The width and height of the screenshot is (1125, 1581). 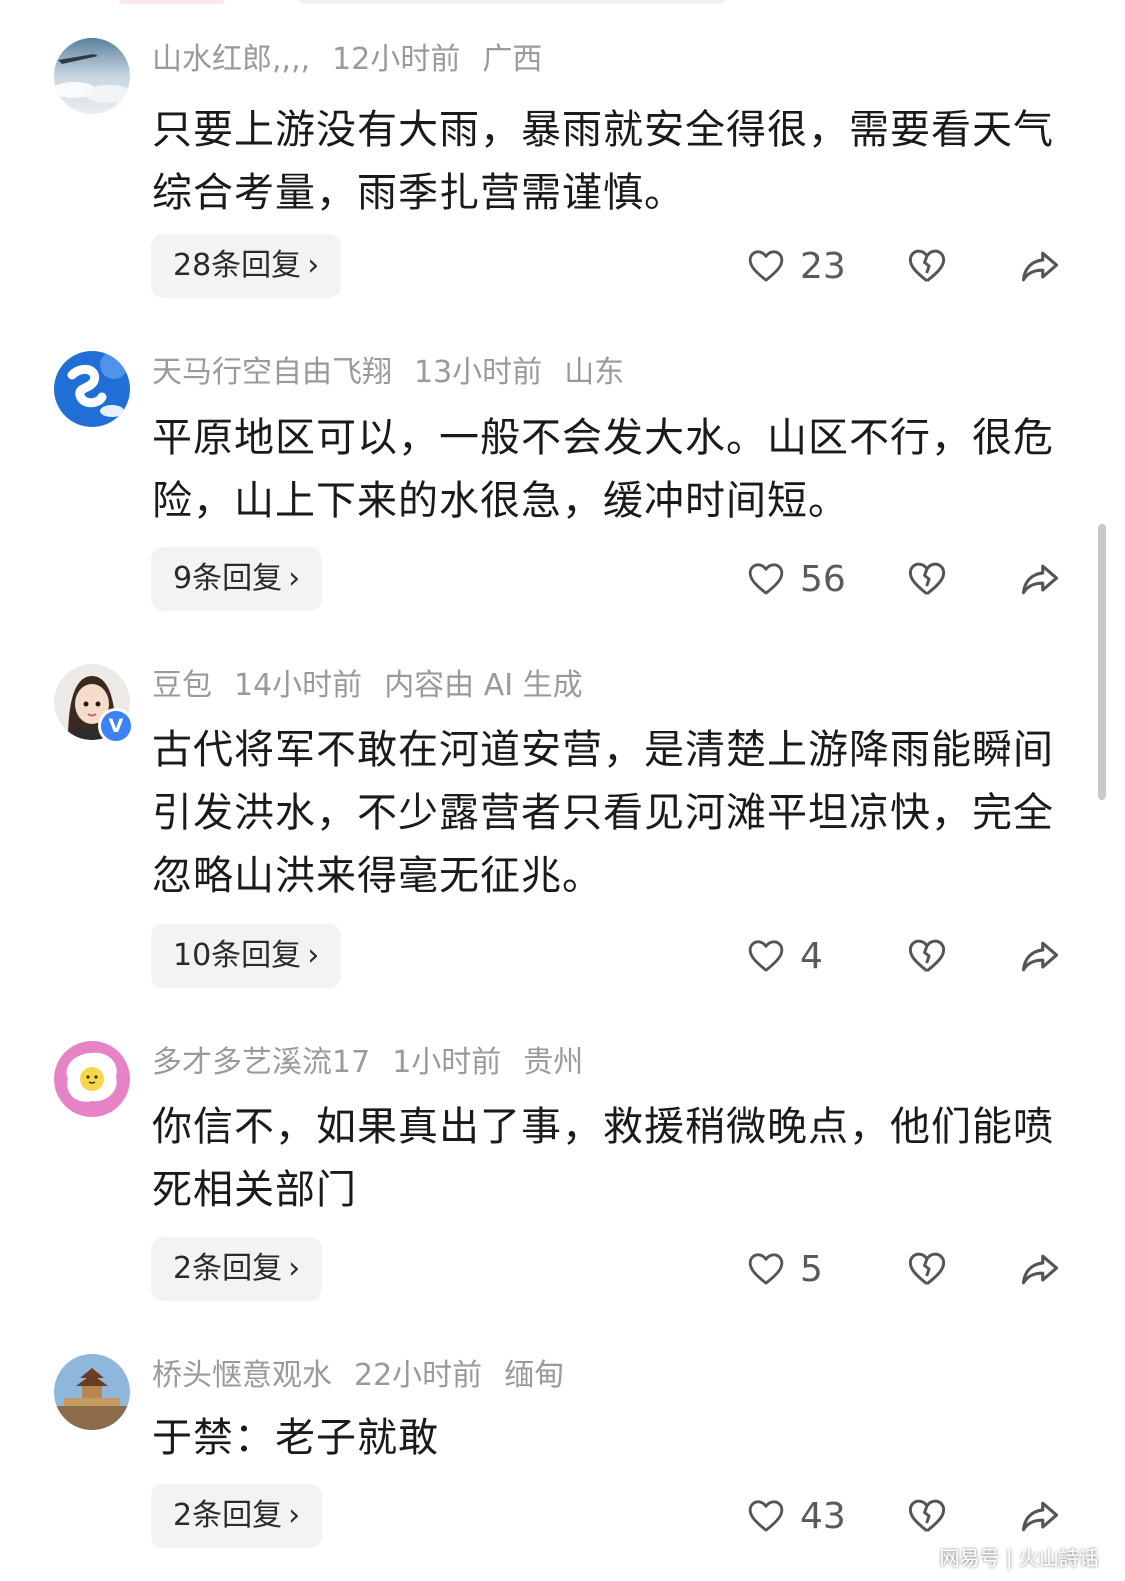 What do you see at coordinates (298, 685) in the screenshot?
I see `comment-time: 14小时前` at bounding box center [298, 685].